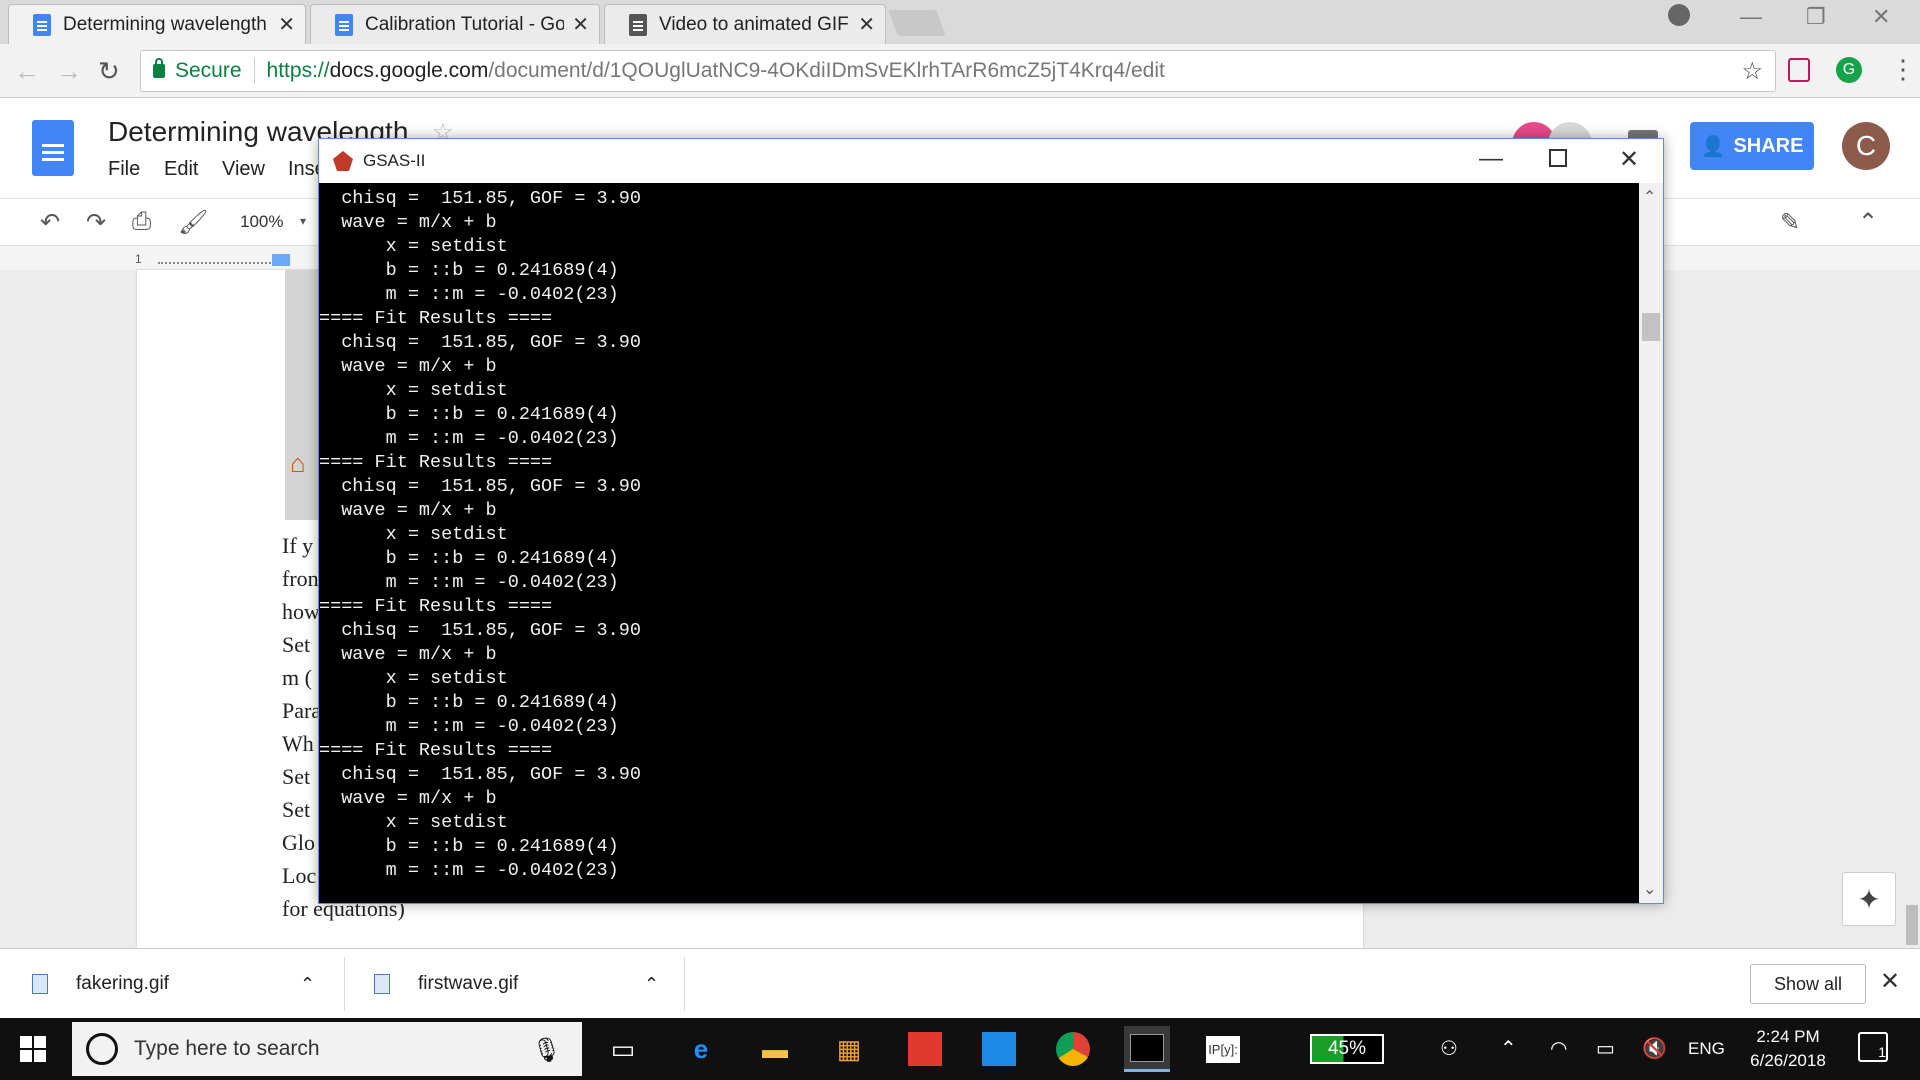 This screenshot has height=1080, width=1920. What do you see at coordinates (455, 24) in the screenshot?
I see `tab-calibration-tutorial: Calibration Tutorial - Goo ✕` at bounding box center [455, 24].